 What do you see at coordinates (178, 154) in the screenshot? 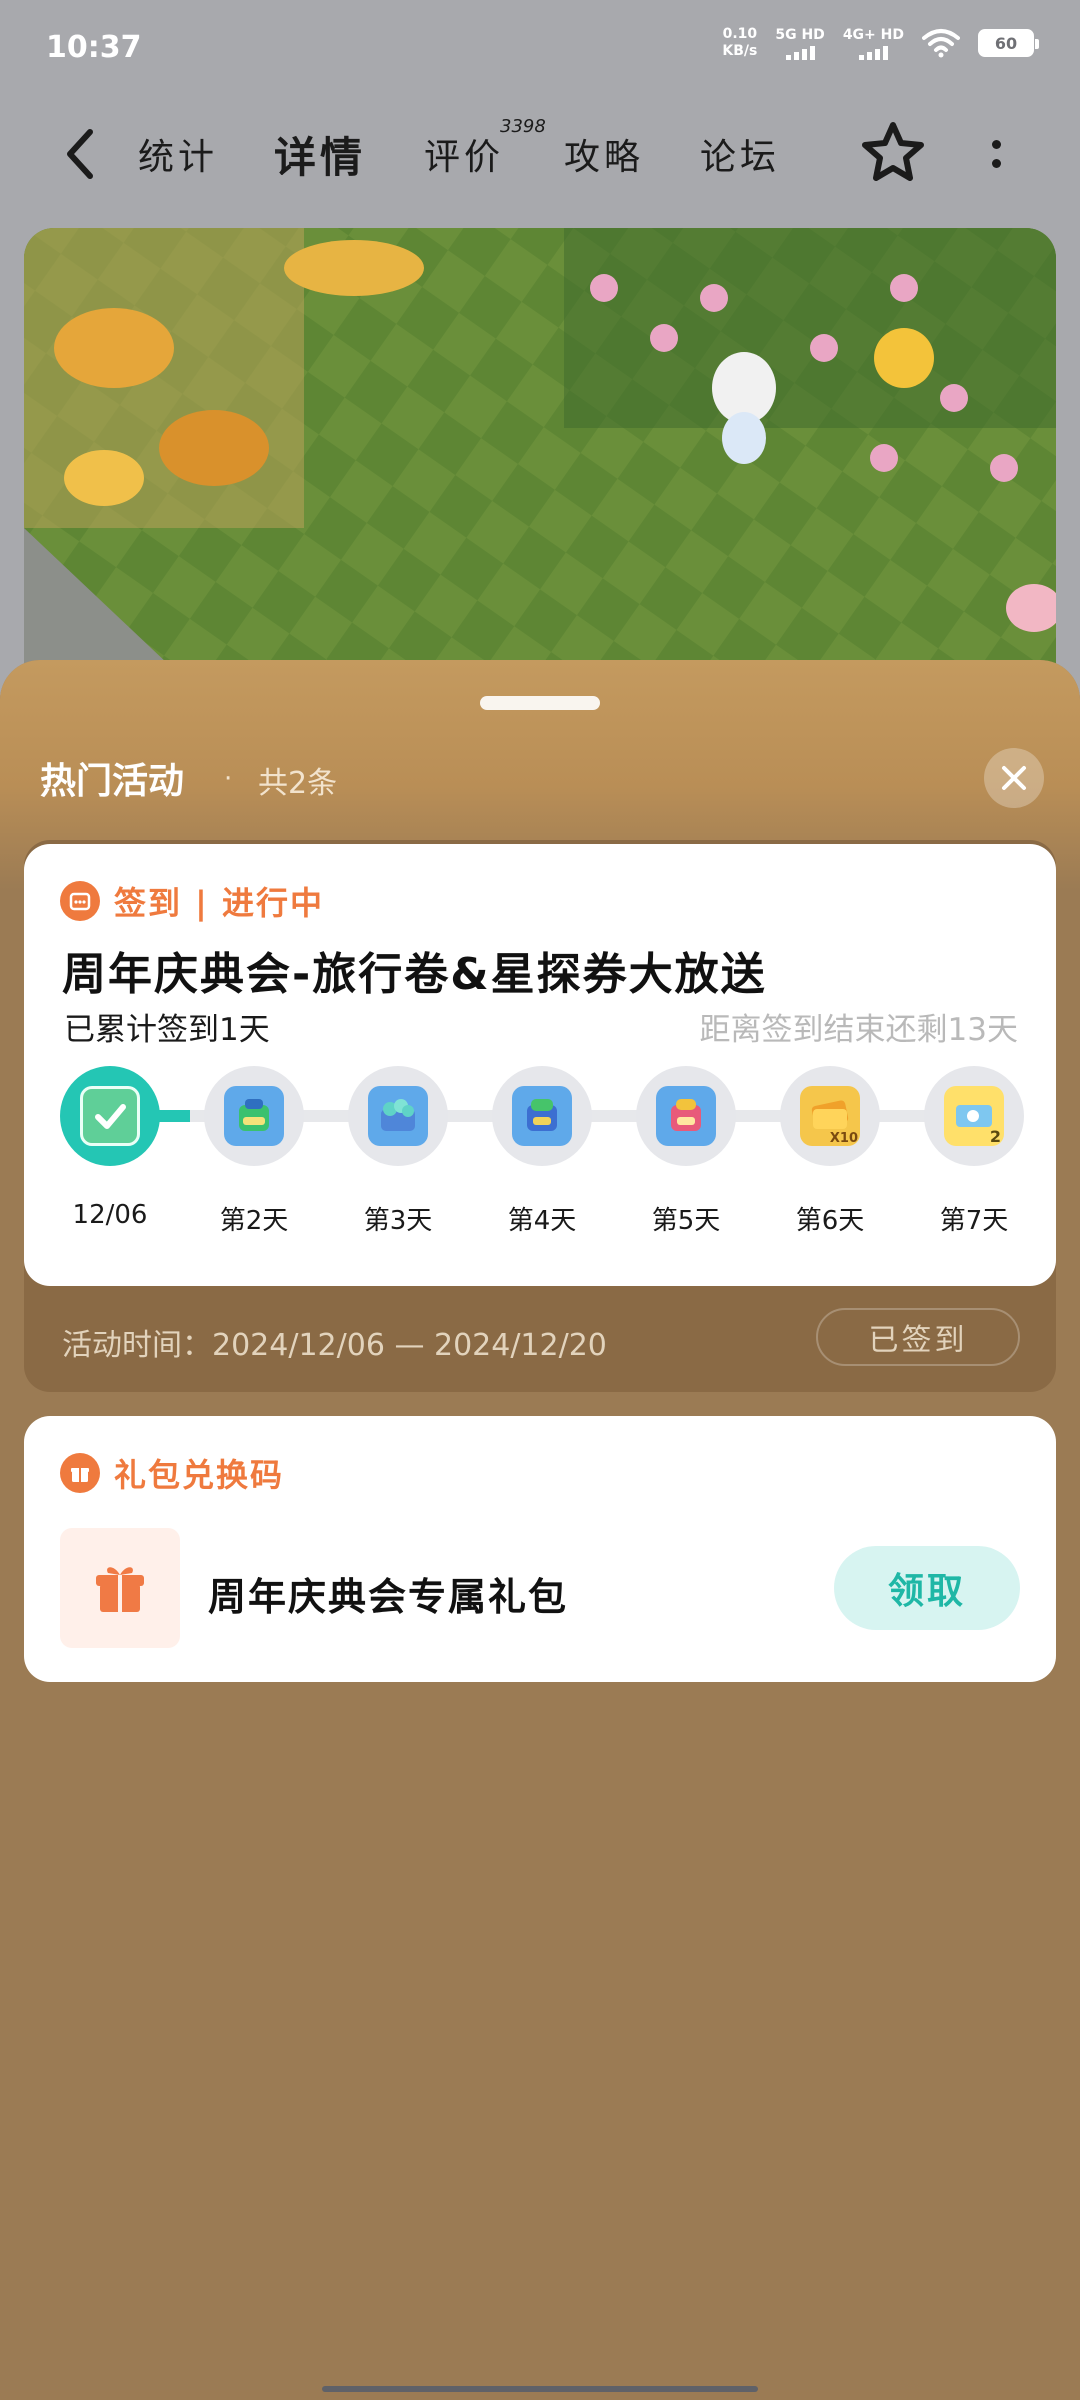
I see `tab-stats: 统计` at bounding box center [178, 154].